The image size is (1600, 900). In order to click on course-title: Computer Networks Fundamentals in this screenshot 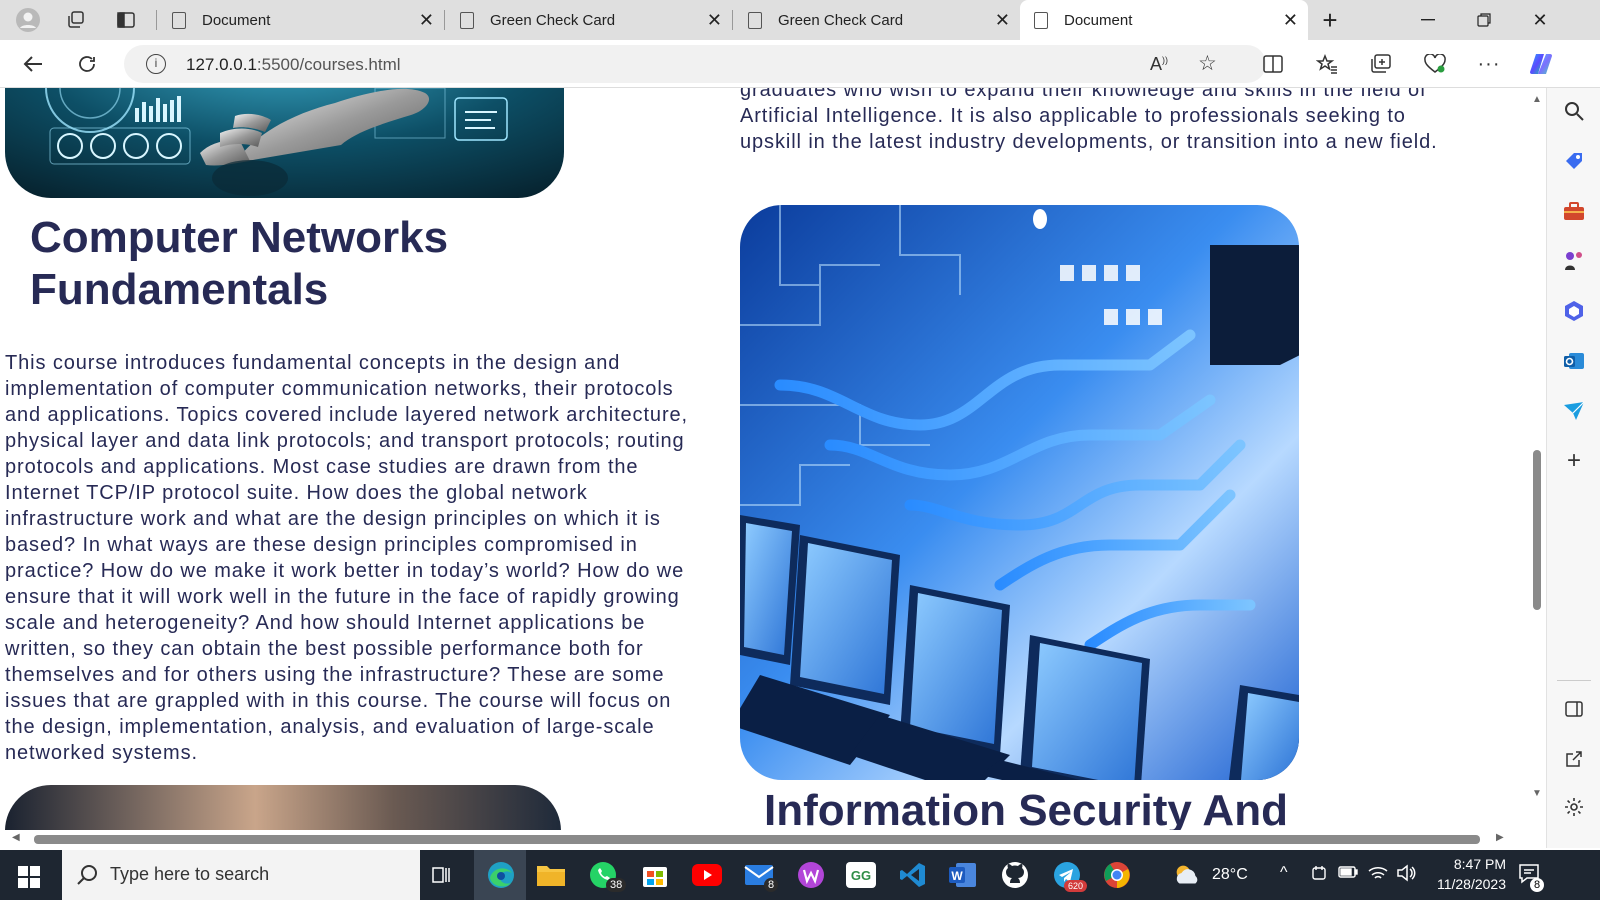, I will do `click(239, 263)`.